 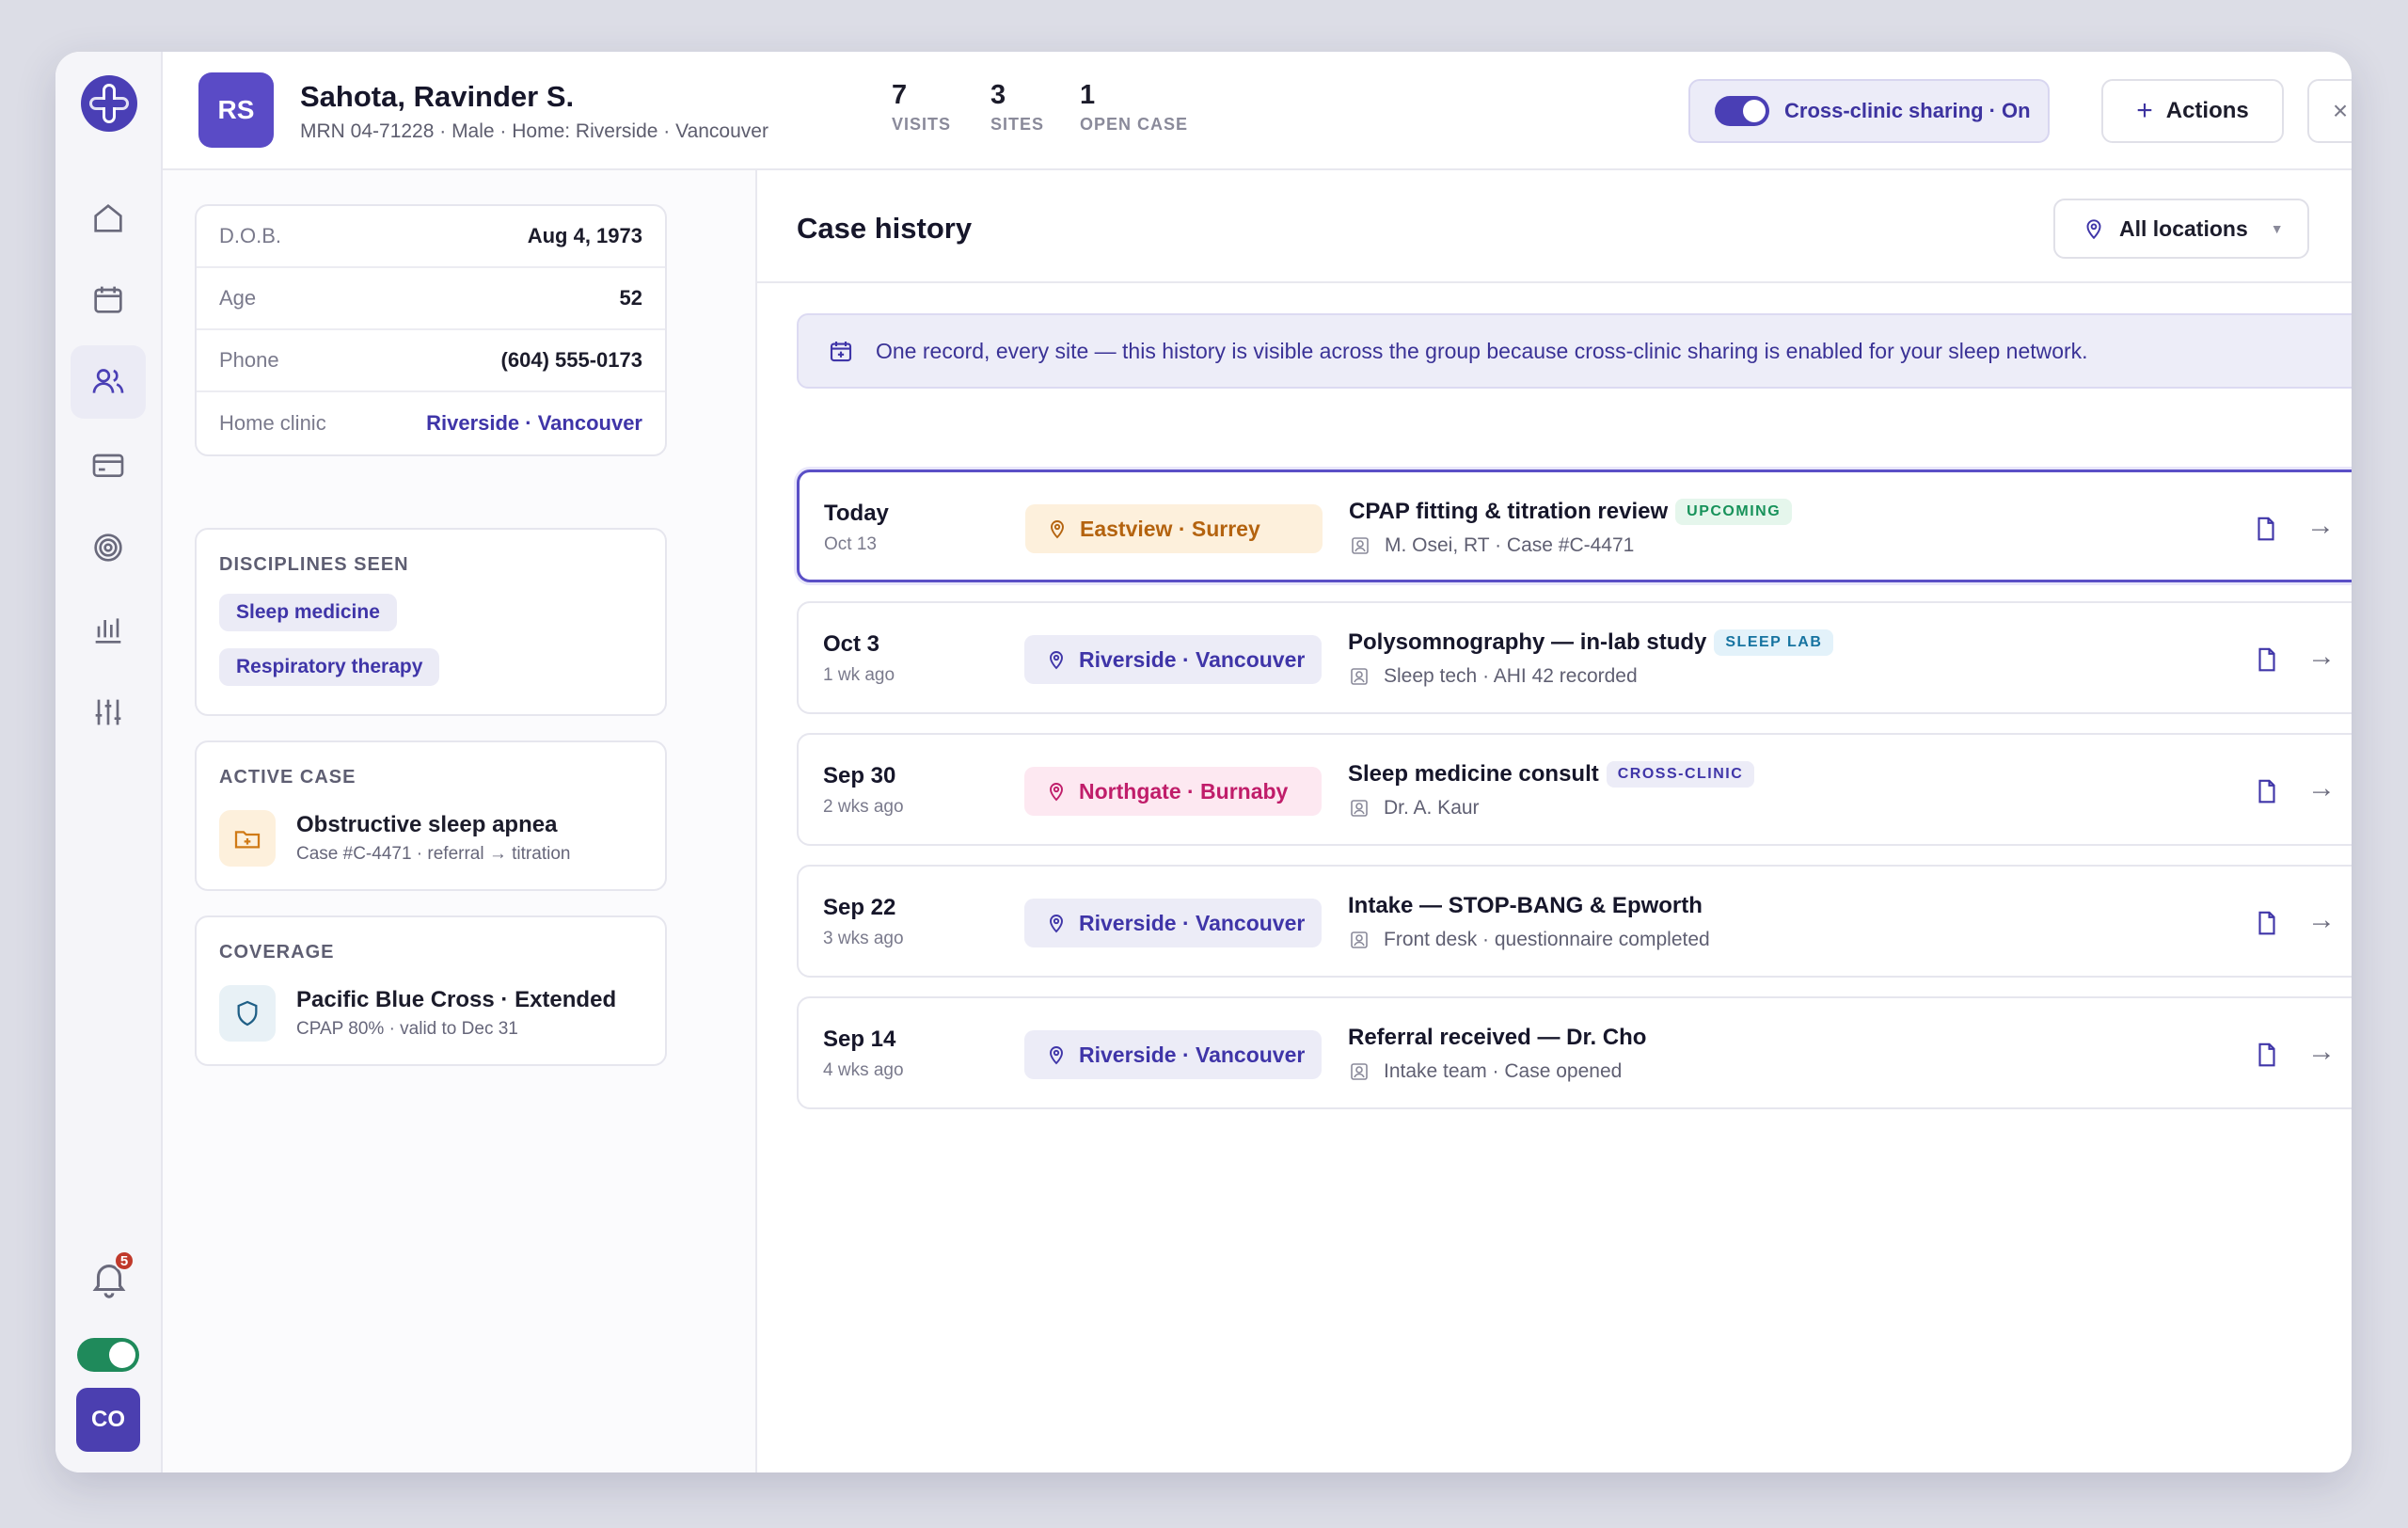 What do you see at coordinates (2277, 228) in the screenshot?
I see `chevron-down-icon: ▼` at bounding box center [2277, 228].